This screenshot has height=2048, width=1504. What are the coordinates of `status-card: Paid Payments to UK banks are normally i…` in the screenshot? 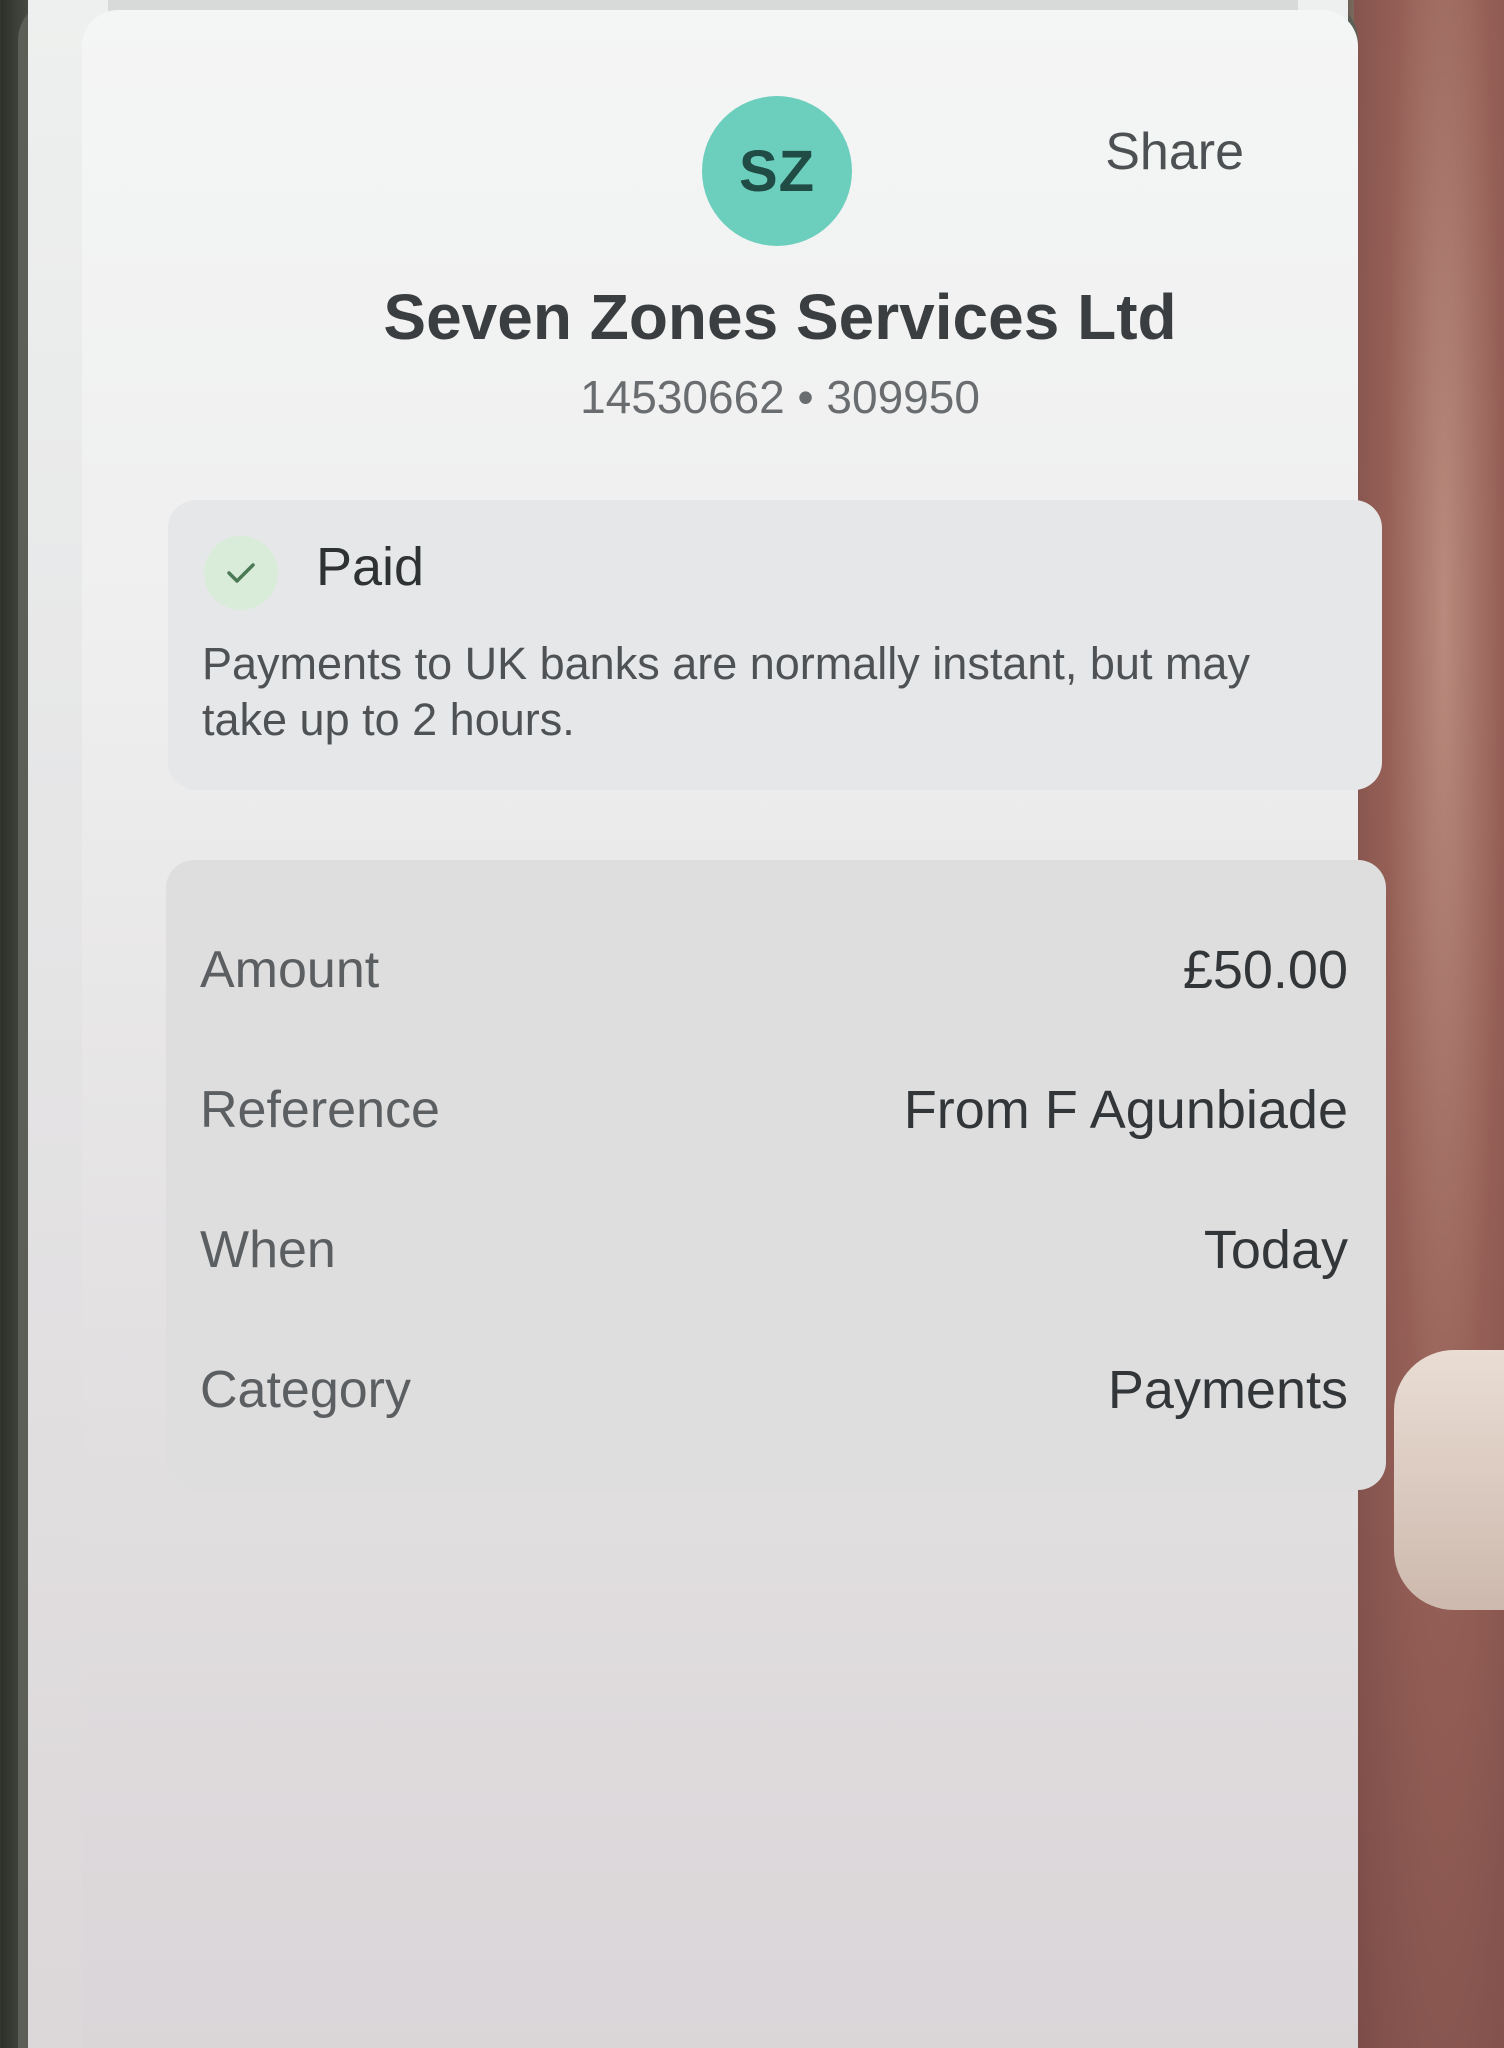 It's located at (775, 645).